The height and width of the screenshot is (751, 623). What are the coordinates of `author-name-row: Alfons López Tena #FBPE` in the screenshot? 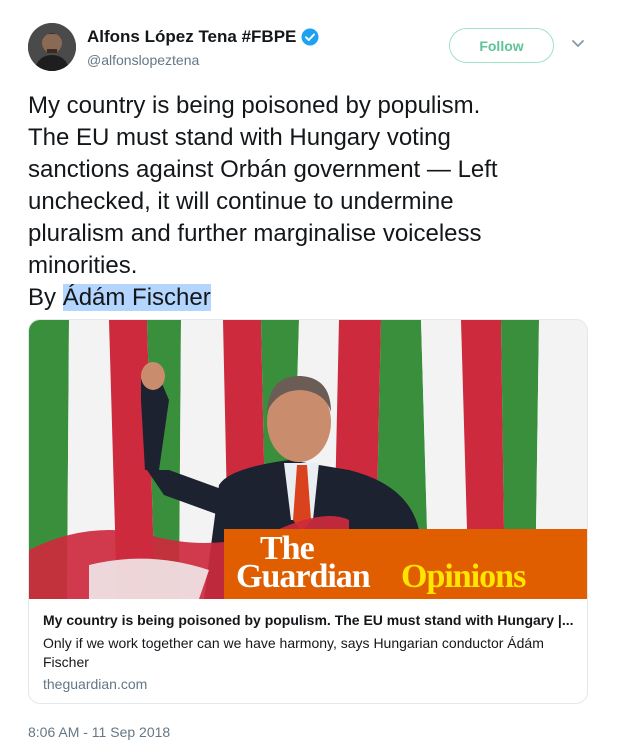 It's located at (203, 37).